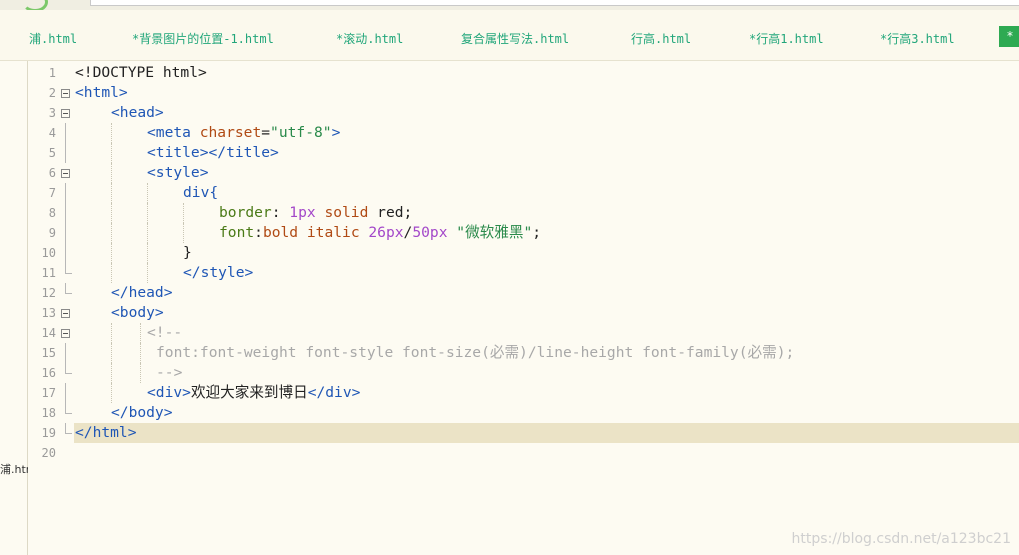 This screenshot has width=1019, height=555. I want to click on head-close-tag: </head>, so click(142, 292).